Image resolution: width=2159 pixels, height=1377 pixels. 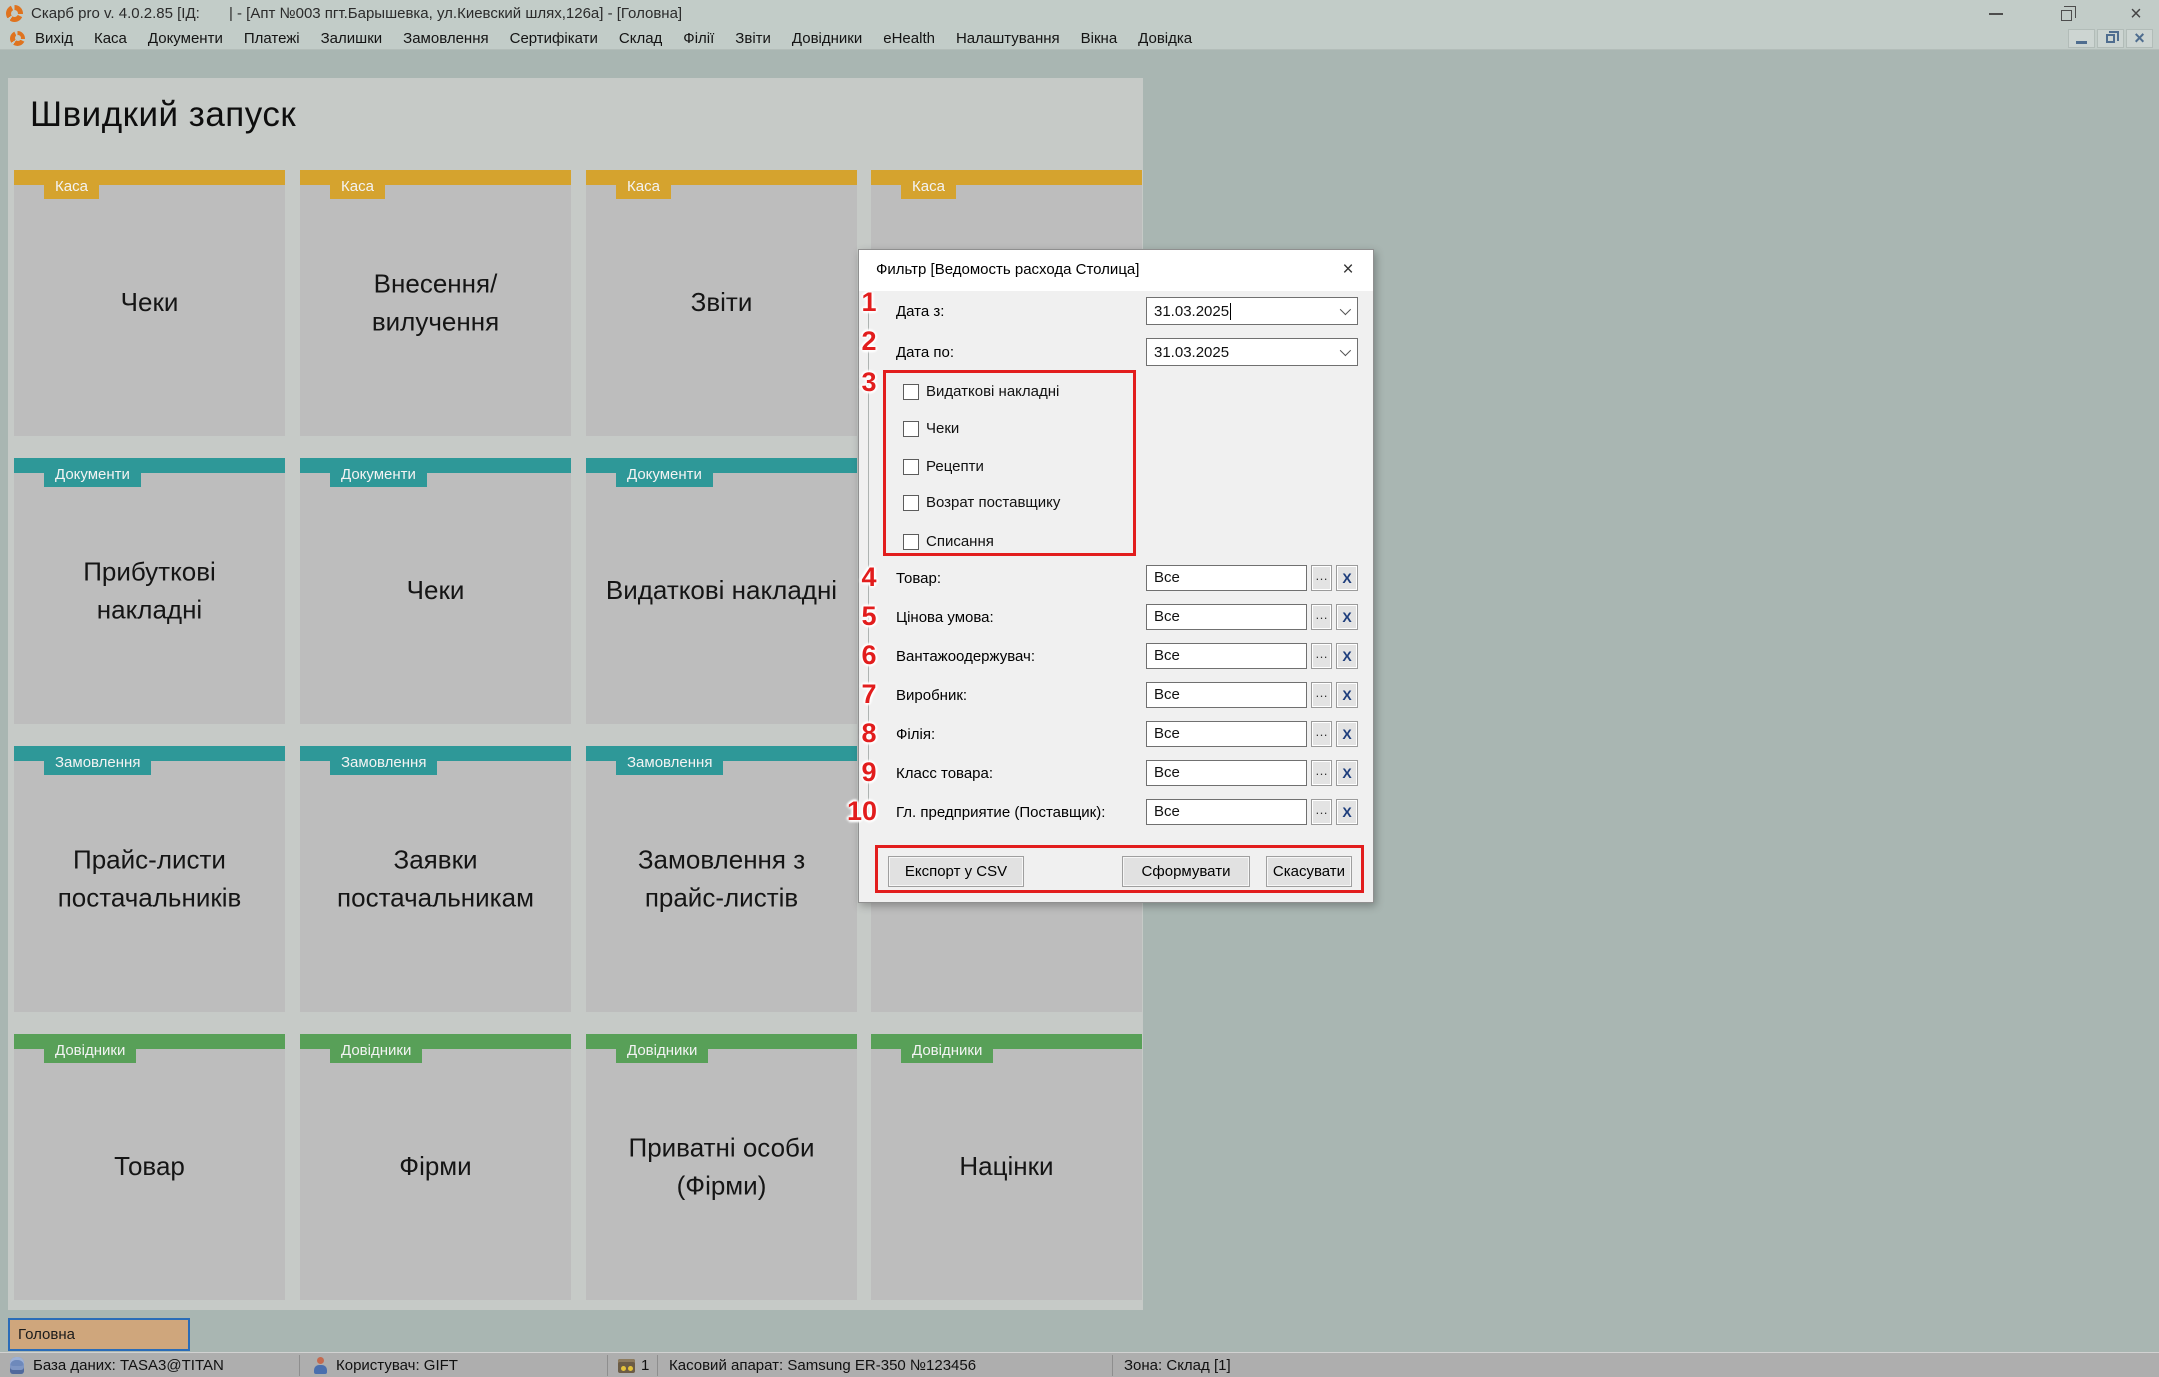 I want to click on vantazhooderzhuvach-clear-button: X, so click(x=1347, y=656).